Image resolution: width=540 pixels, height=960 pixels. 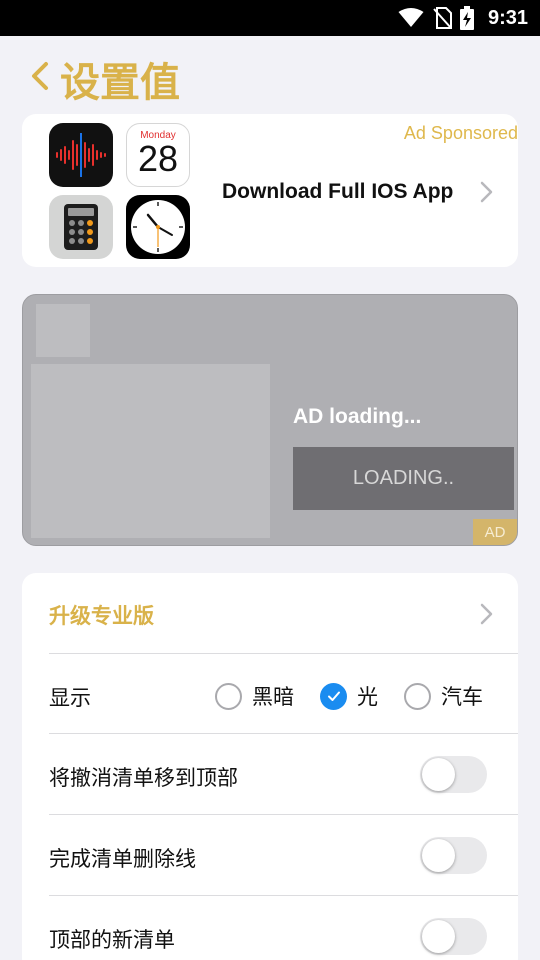 I want to click on setting-label: 完成清单删除线, so click(x=122, y=859).